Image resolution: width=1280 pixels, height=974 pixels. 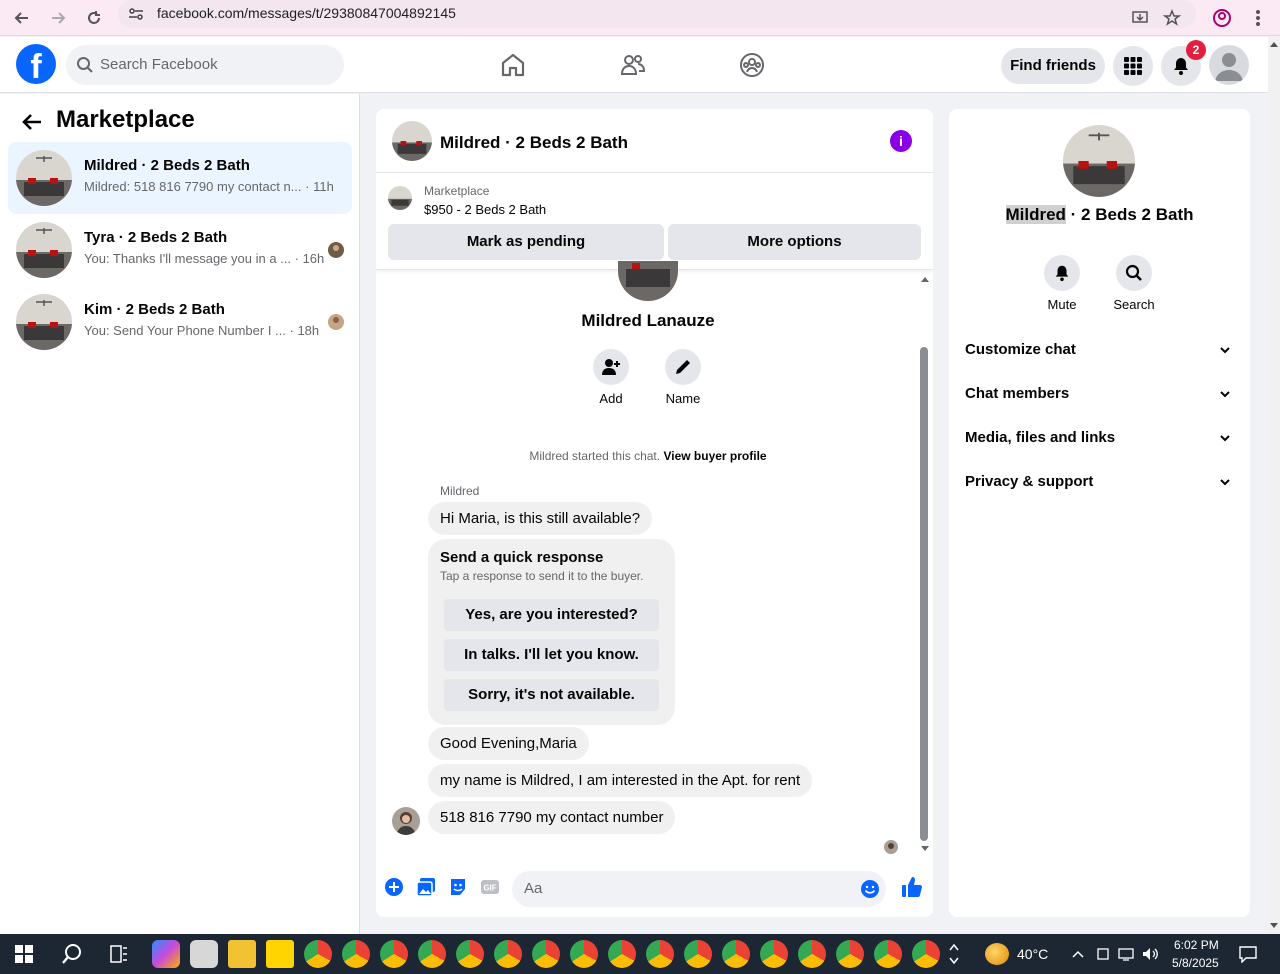 I want to click on listing-price: $950 - 2 Beds 2 Bath, so click(x=485, y=209).